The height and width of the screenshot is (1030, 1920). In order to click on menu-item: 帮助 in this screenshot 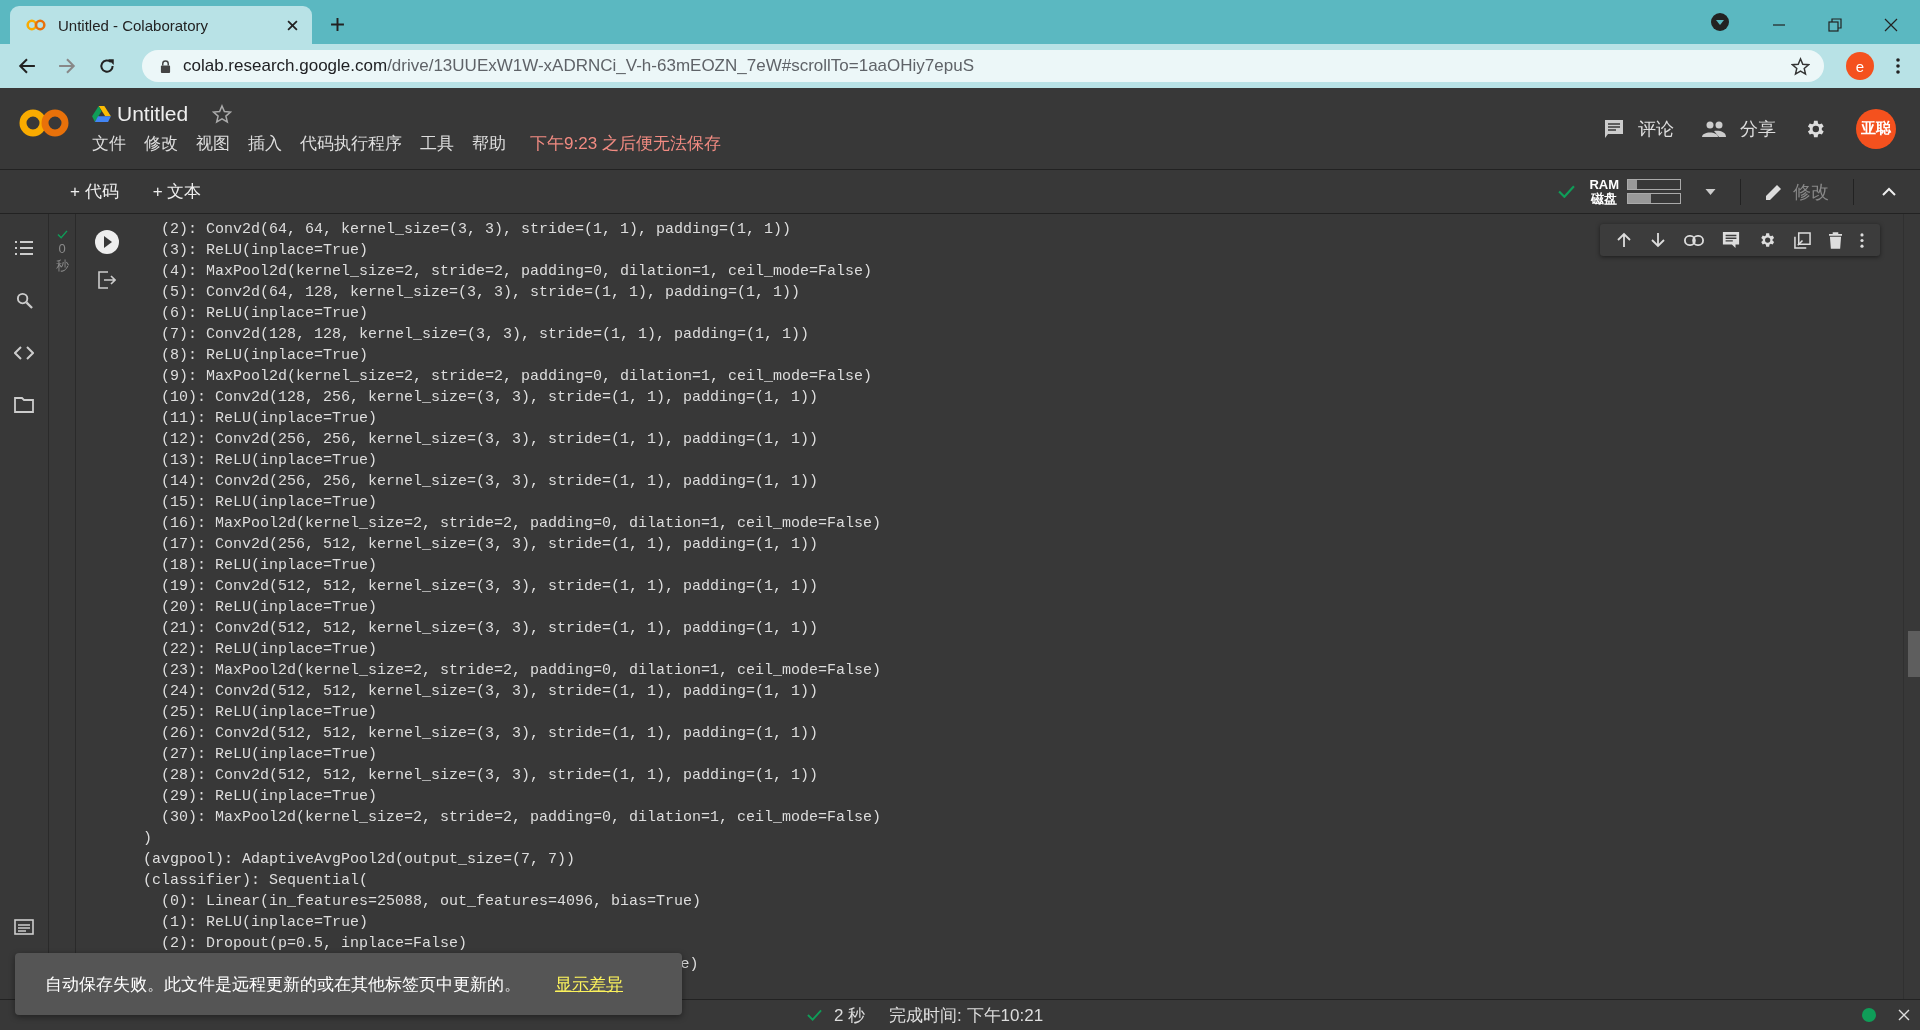, I will do `click(489, 143)`.